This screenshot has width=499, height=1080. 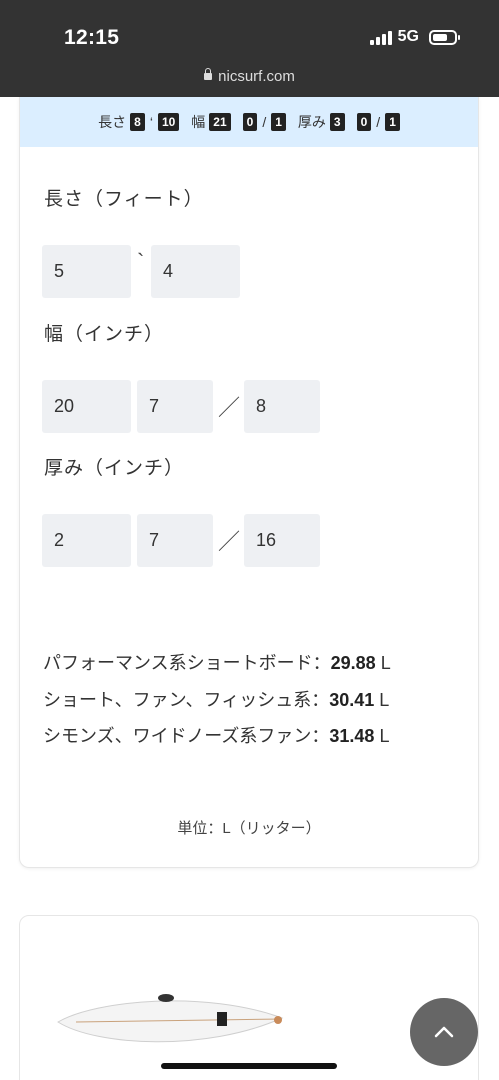 What do you see at coordinates (229, 407) in the screenshot?
I see `width-slash: ／` at bounding box center [229, 407].